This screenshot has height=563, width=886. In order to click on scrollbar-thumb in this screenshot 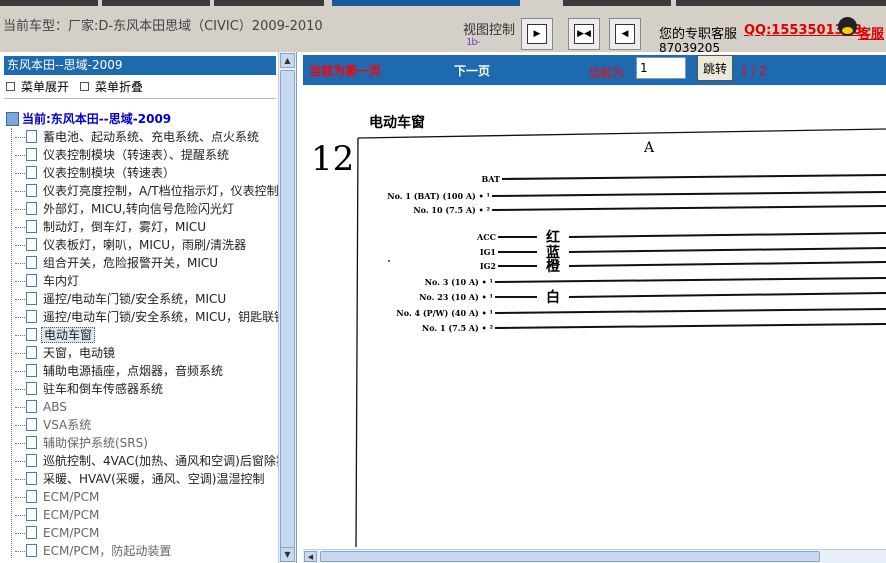, I will do `click(287, 311)`.